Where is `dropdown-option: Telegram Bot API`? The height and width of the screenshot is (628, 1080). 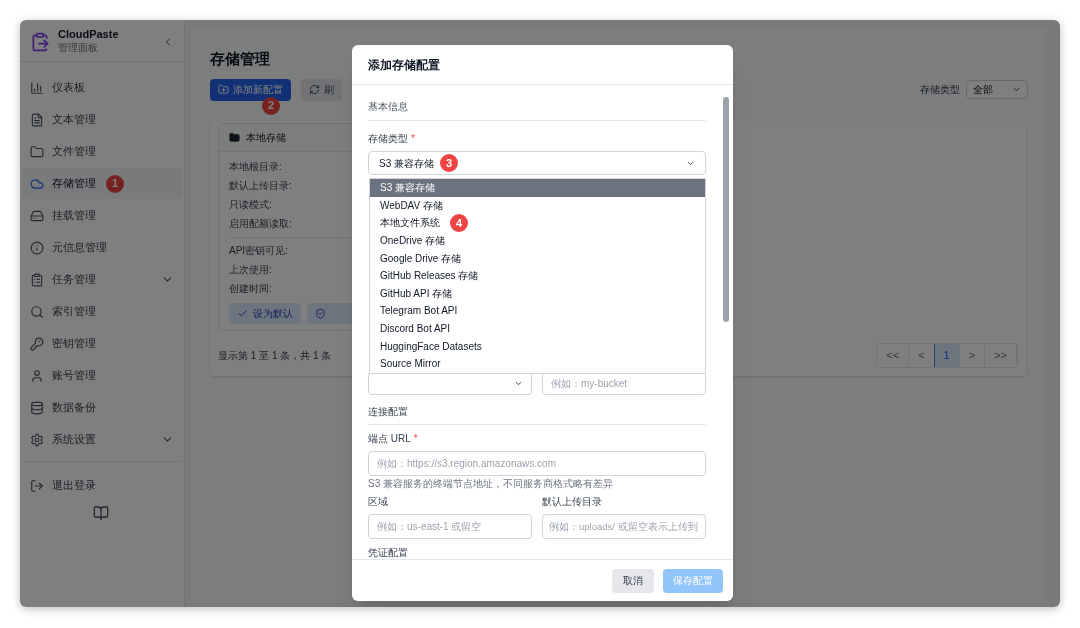 dropdown-option: Telegram Bot API is located at coordinates (537, 311).